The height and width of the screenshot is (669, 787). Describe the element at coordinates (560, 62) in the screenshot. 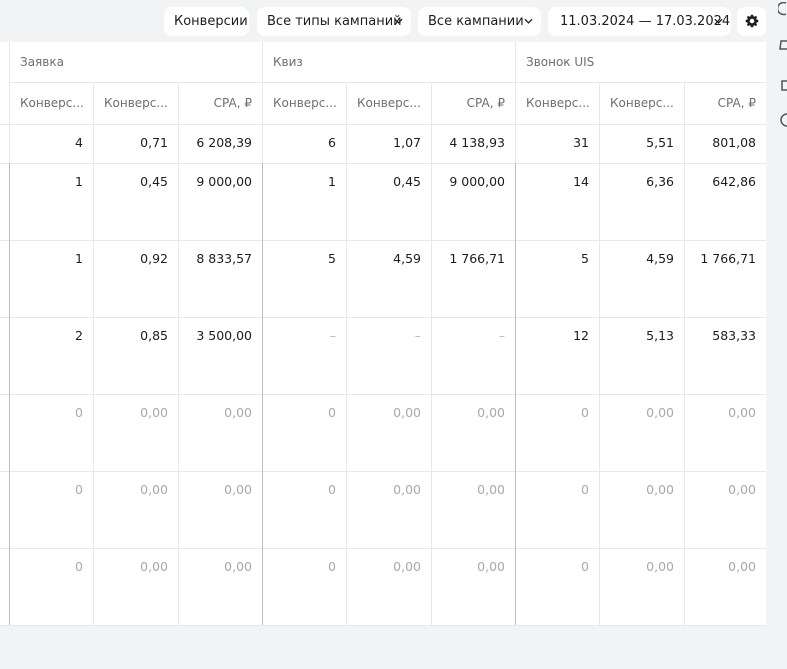

I see `group-header-zvonok-uis: Звонок UIS` at that location.